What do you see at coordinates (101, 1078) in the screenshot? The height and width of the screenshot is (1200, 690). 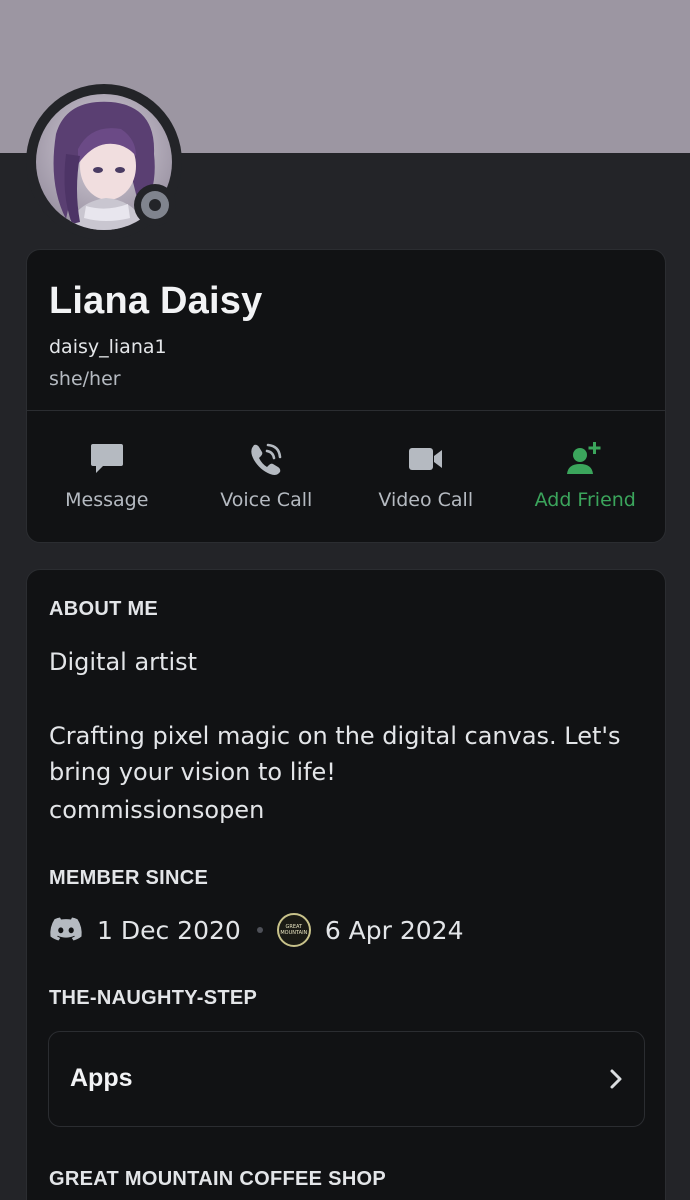 I see `apps-label: Apps` at bounding box center [101, 1078].